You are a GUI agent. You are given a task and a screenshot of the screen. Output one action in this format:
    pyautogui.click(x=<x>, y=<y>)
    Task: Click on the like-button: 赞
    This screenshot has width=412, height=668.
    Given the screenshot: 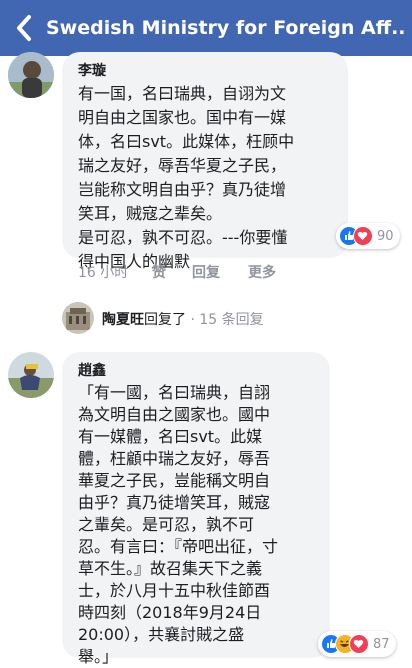 What is the action you would take?
    pyautogui.click(x=159, y=272)
    